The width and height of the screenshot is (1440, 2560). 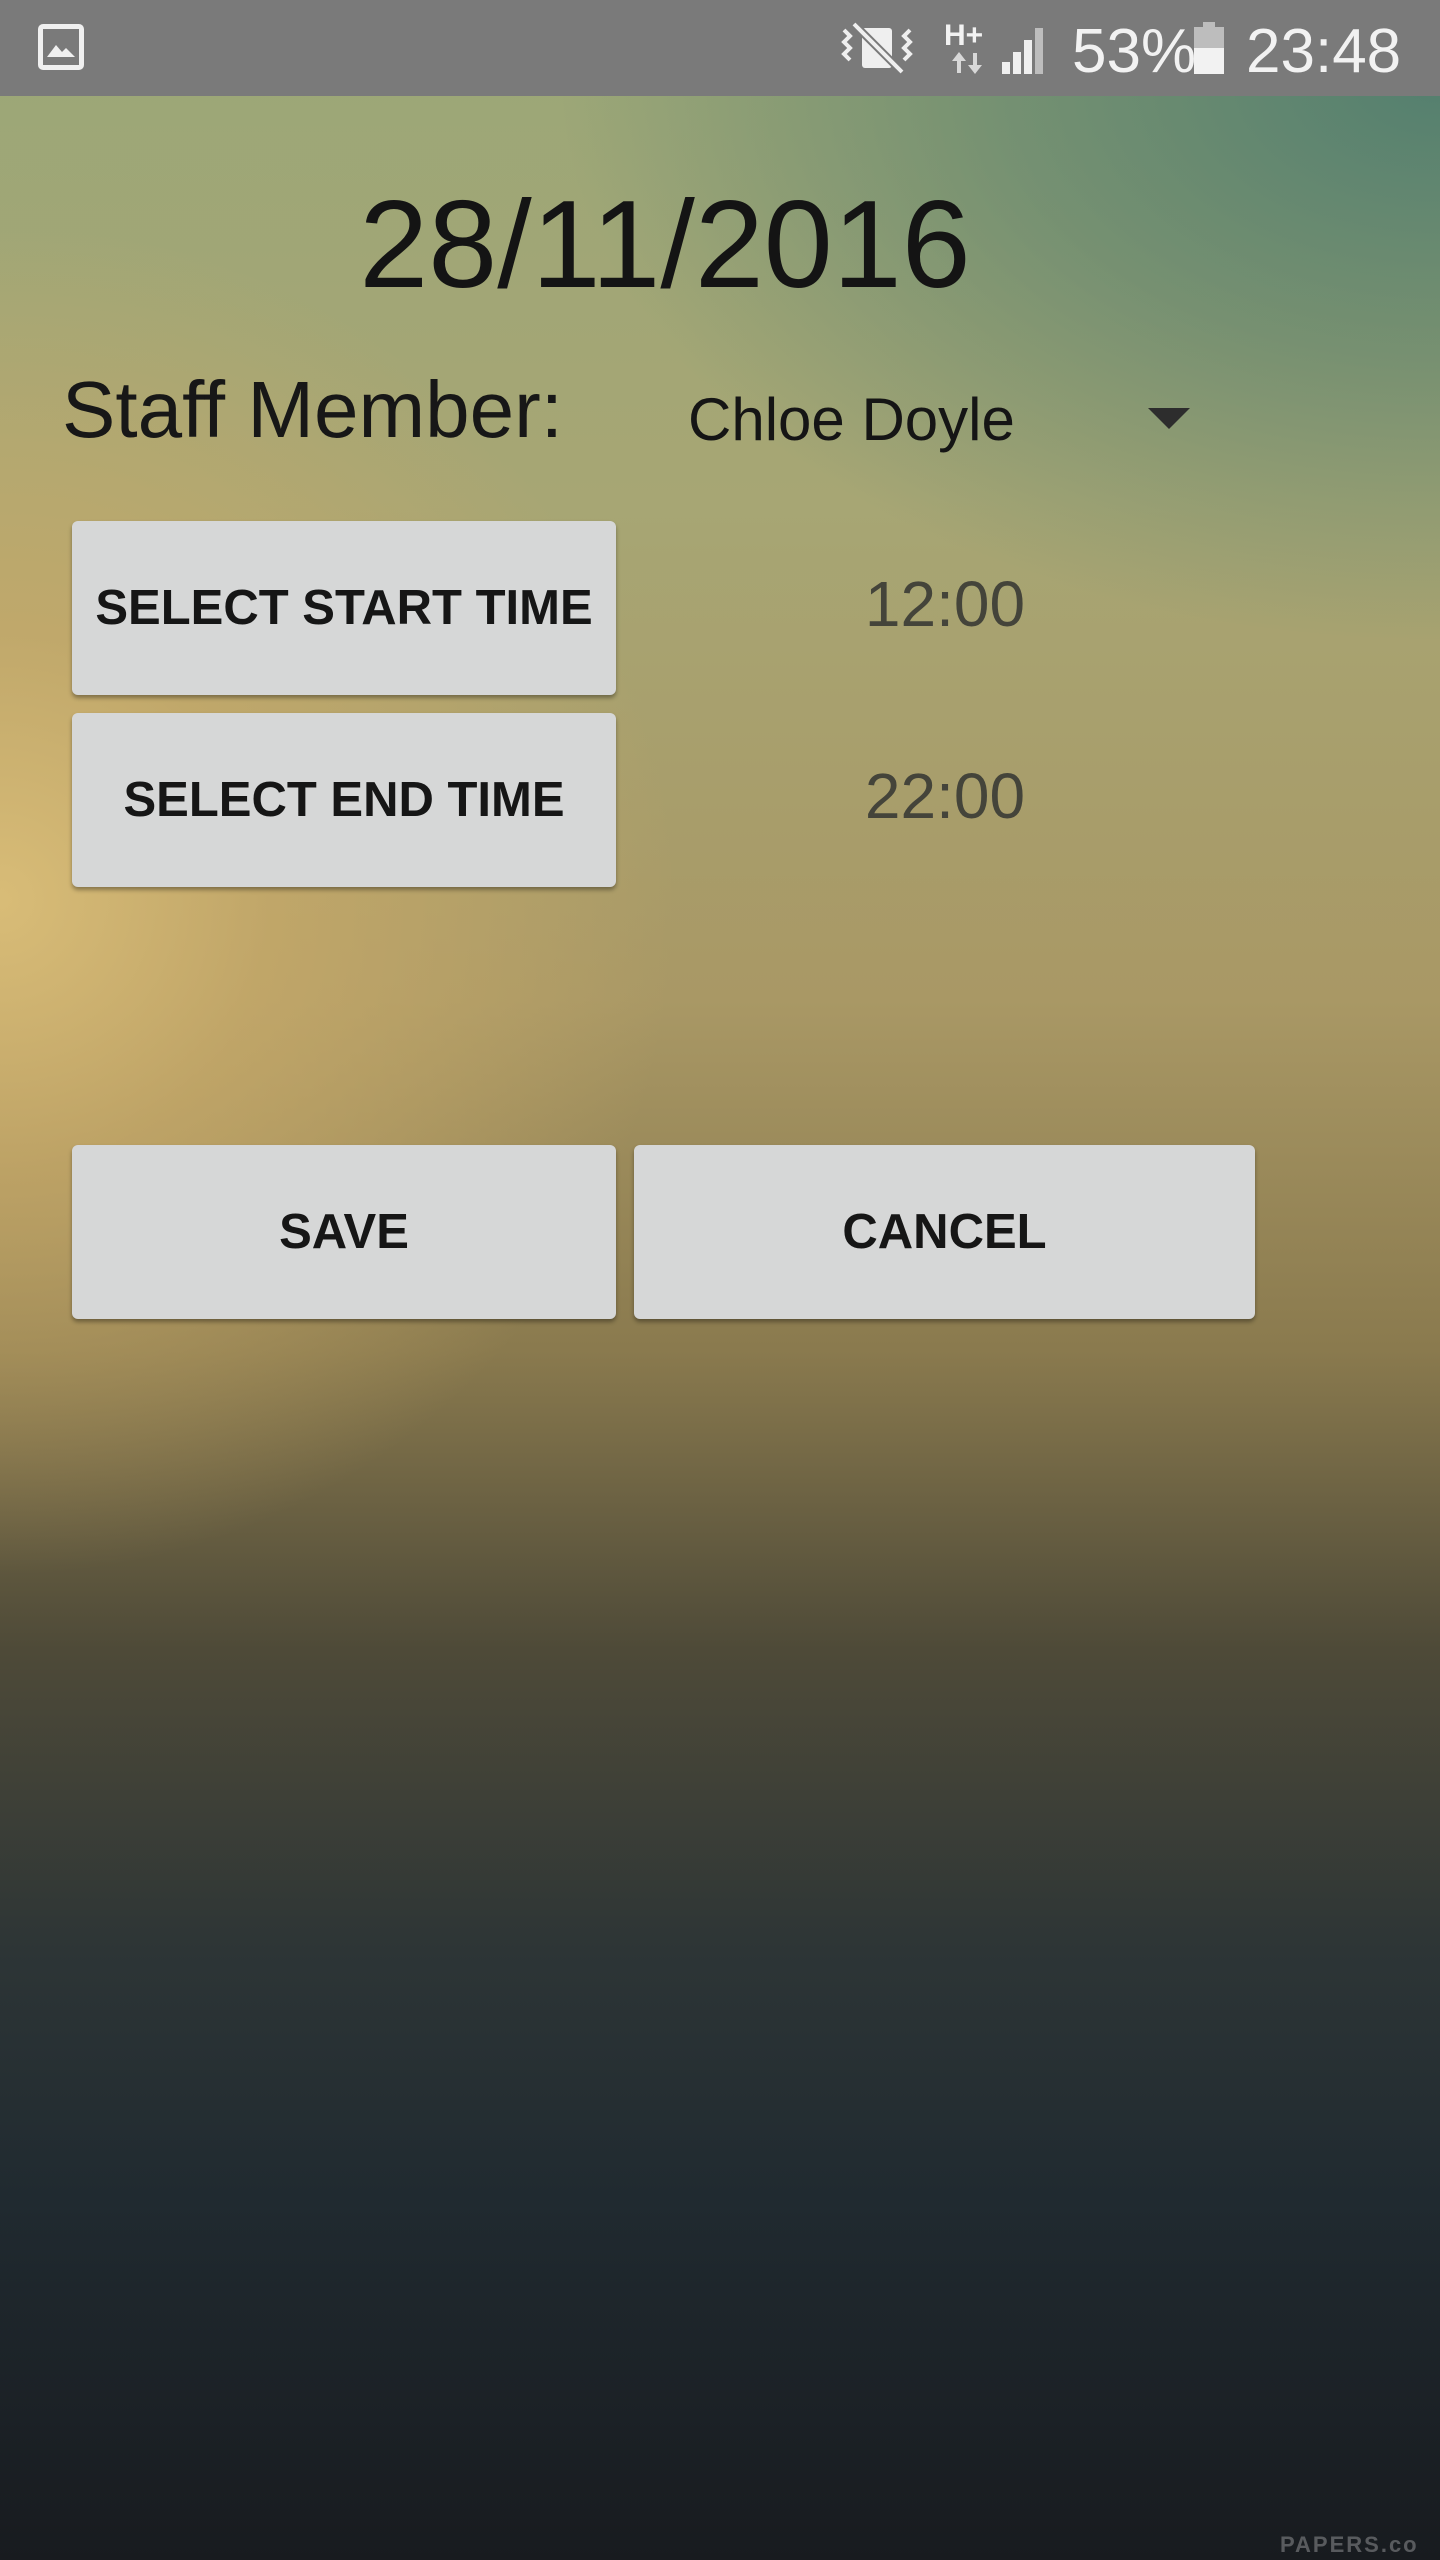 I want to click on date-heading: 28/11/2016, so click(x=665, y=245).